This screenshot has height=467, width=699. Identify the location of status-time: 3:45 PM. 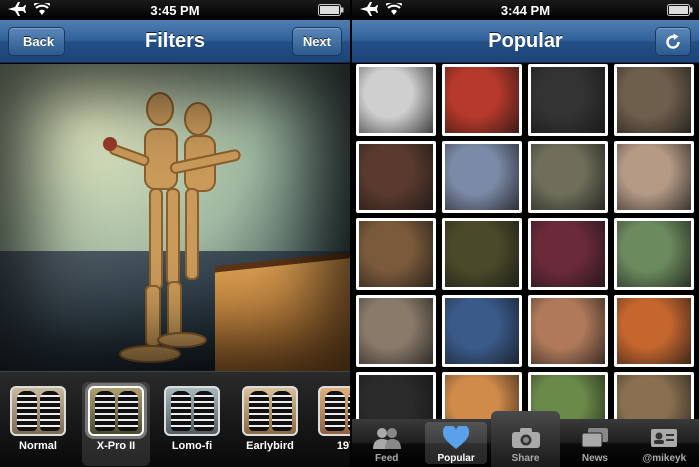
(175, 10).